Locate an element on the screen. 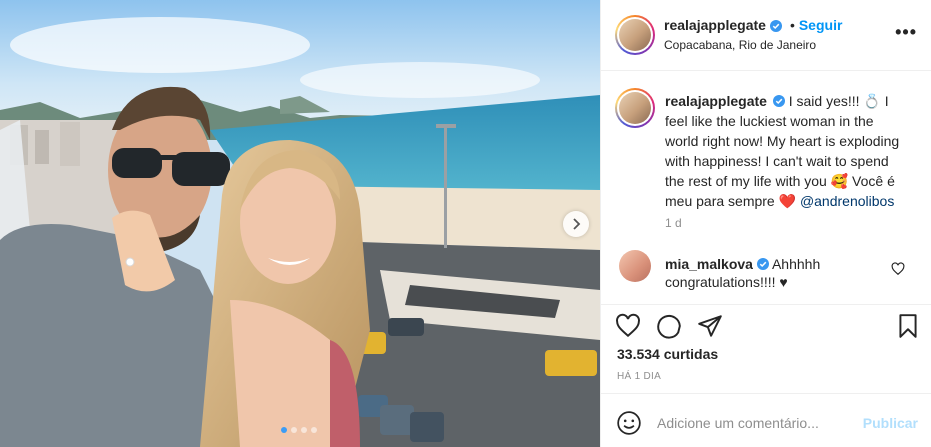  chevron-right-icon is located at coordinates (576, 224).